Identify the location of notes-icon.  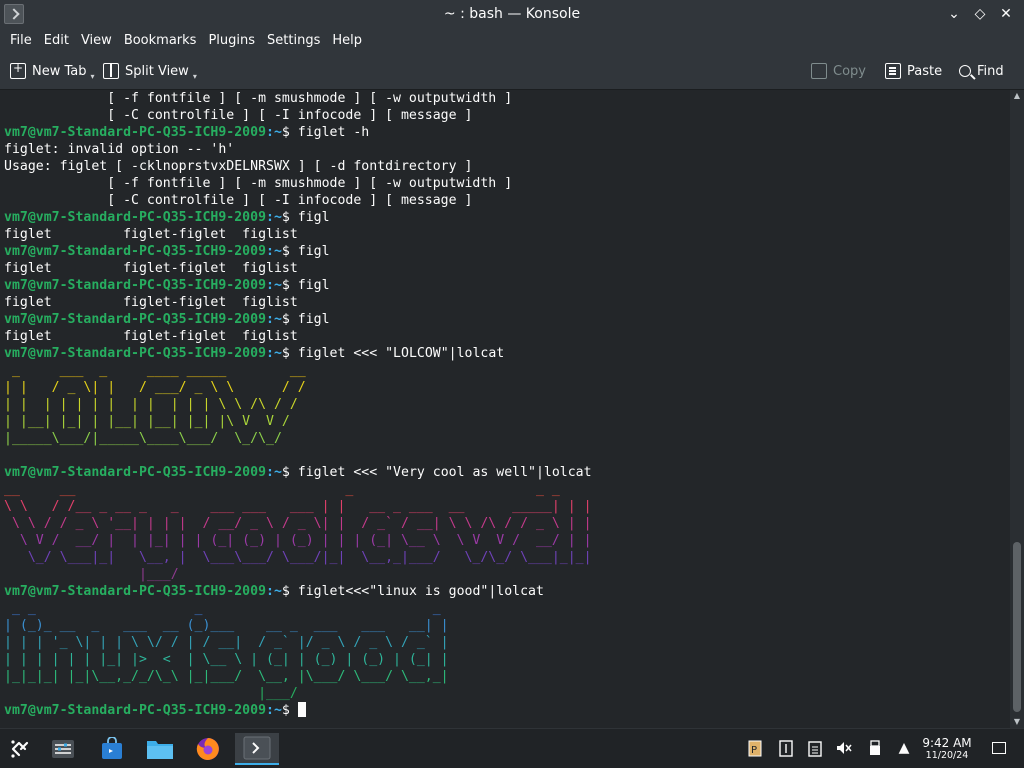
(786, 748).